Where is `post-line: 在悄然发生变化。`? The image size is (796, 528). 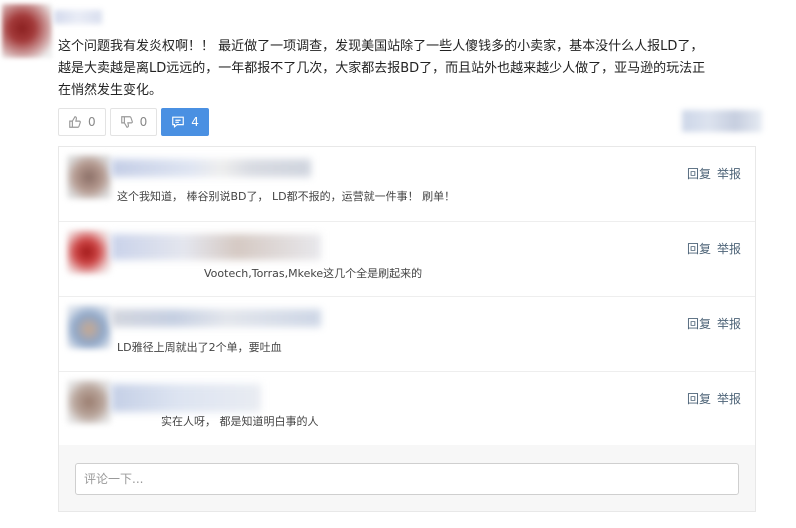
post-line: 在悄然发生变化。 is located at coordinates (110, 90).